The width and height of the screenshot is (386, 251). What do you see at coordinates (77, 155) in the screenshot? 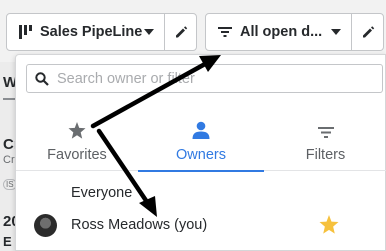
I see `tab-favorites-label: Favorites` at bounding box center [77, 155].